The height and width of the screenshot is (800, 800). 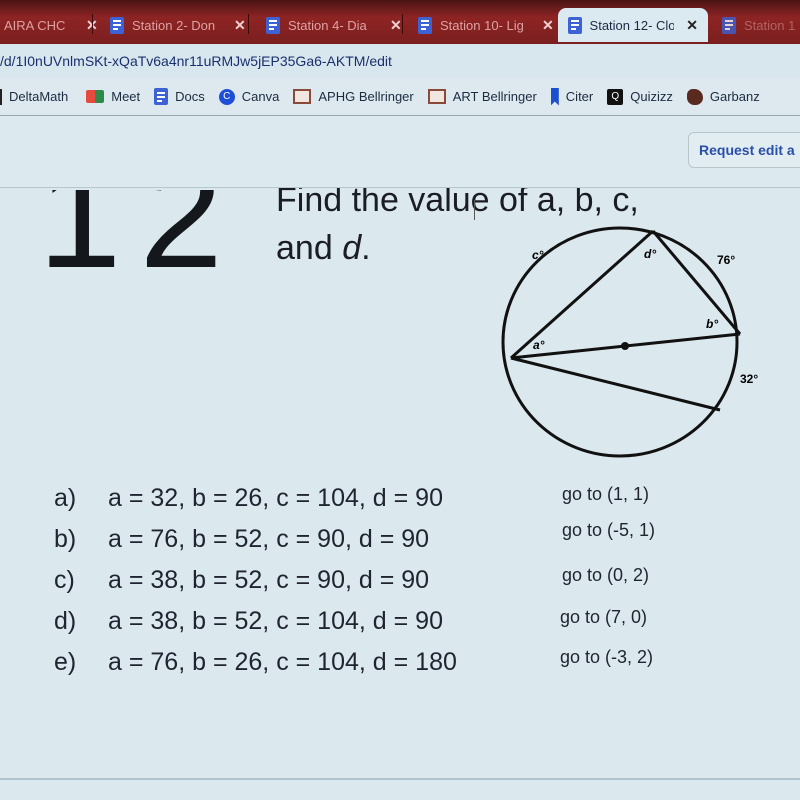 I want to click on label-b: b°, so click(x=712, y=324).